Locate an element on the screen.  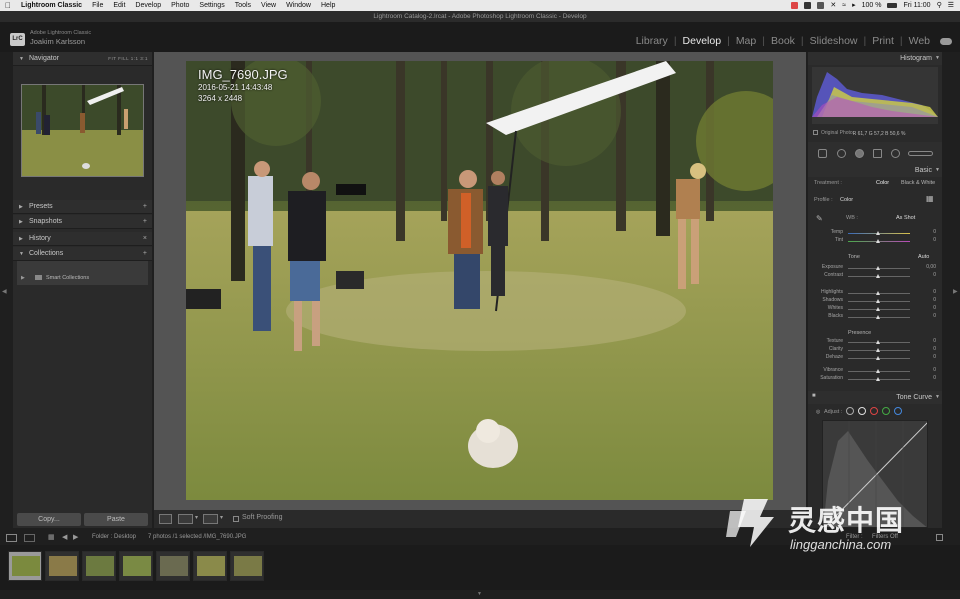
source-label: Folder : Desktop is located at coordinates (114, 537).